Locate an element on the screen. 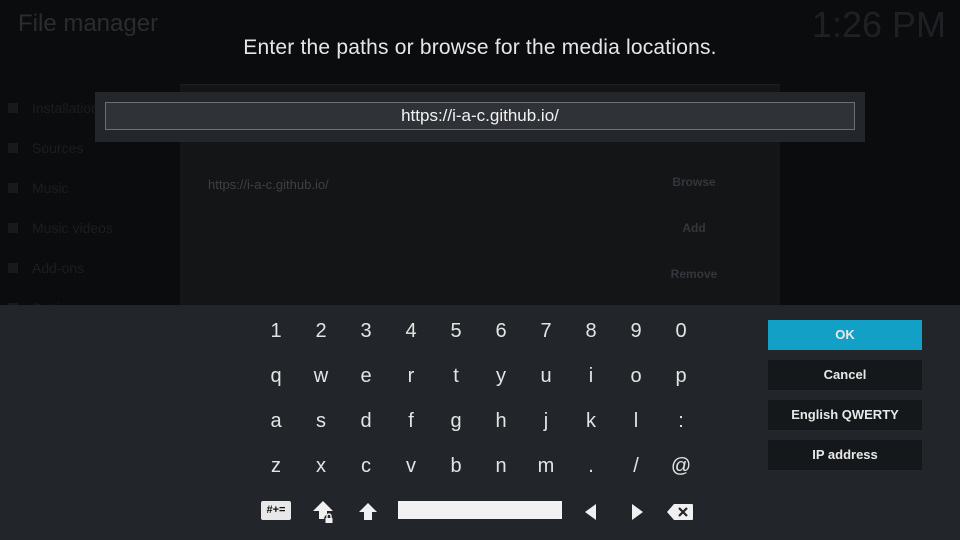 The height and width of the screenshot is (540, 960). input-panel: https://i-a-c.github.io/ is located at coordinates (480, 117).